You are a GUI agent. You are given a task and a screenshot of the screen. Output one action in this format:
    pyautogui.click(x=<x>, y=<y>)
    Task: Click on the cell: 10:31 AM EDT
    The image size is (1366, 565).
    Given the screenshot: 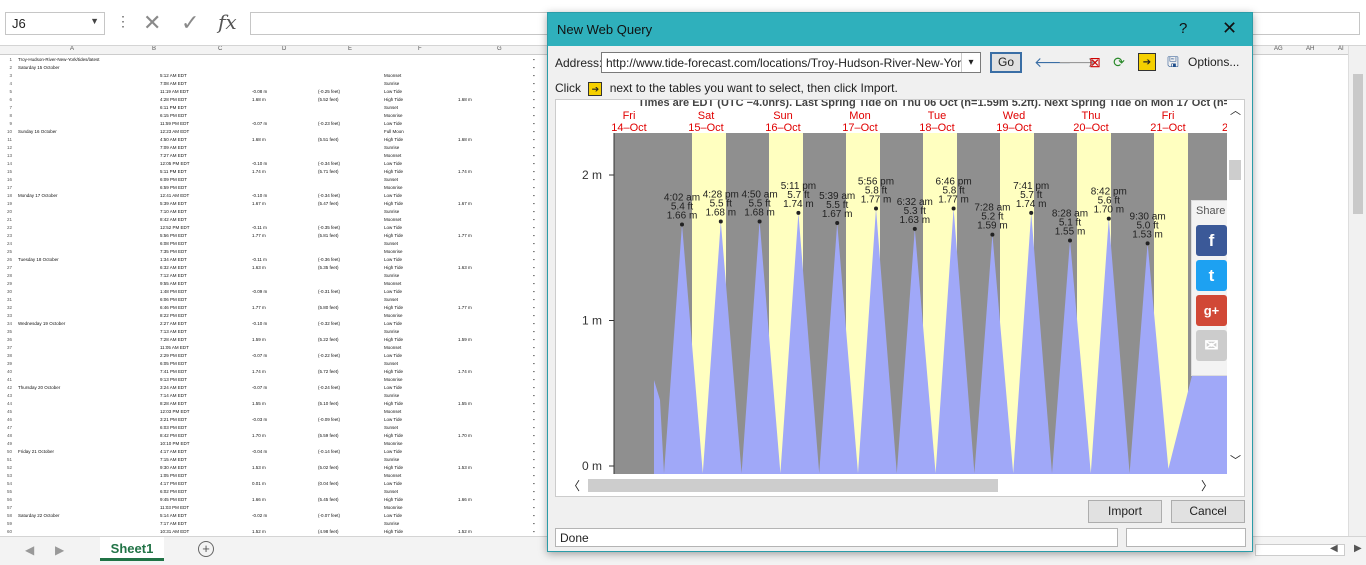 What is the action you would take?
    pyautogui.click(x=174, y=532)
    